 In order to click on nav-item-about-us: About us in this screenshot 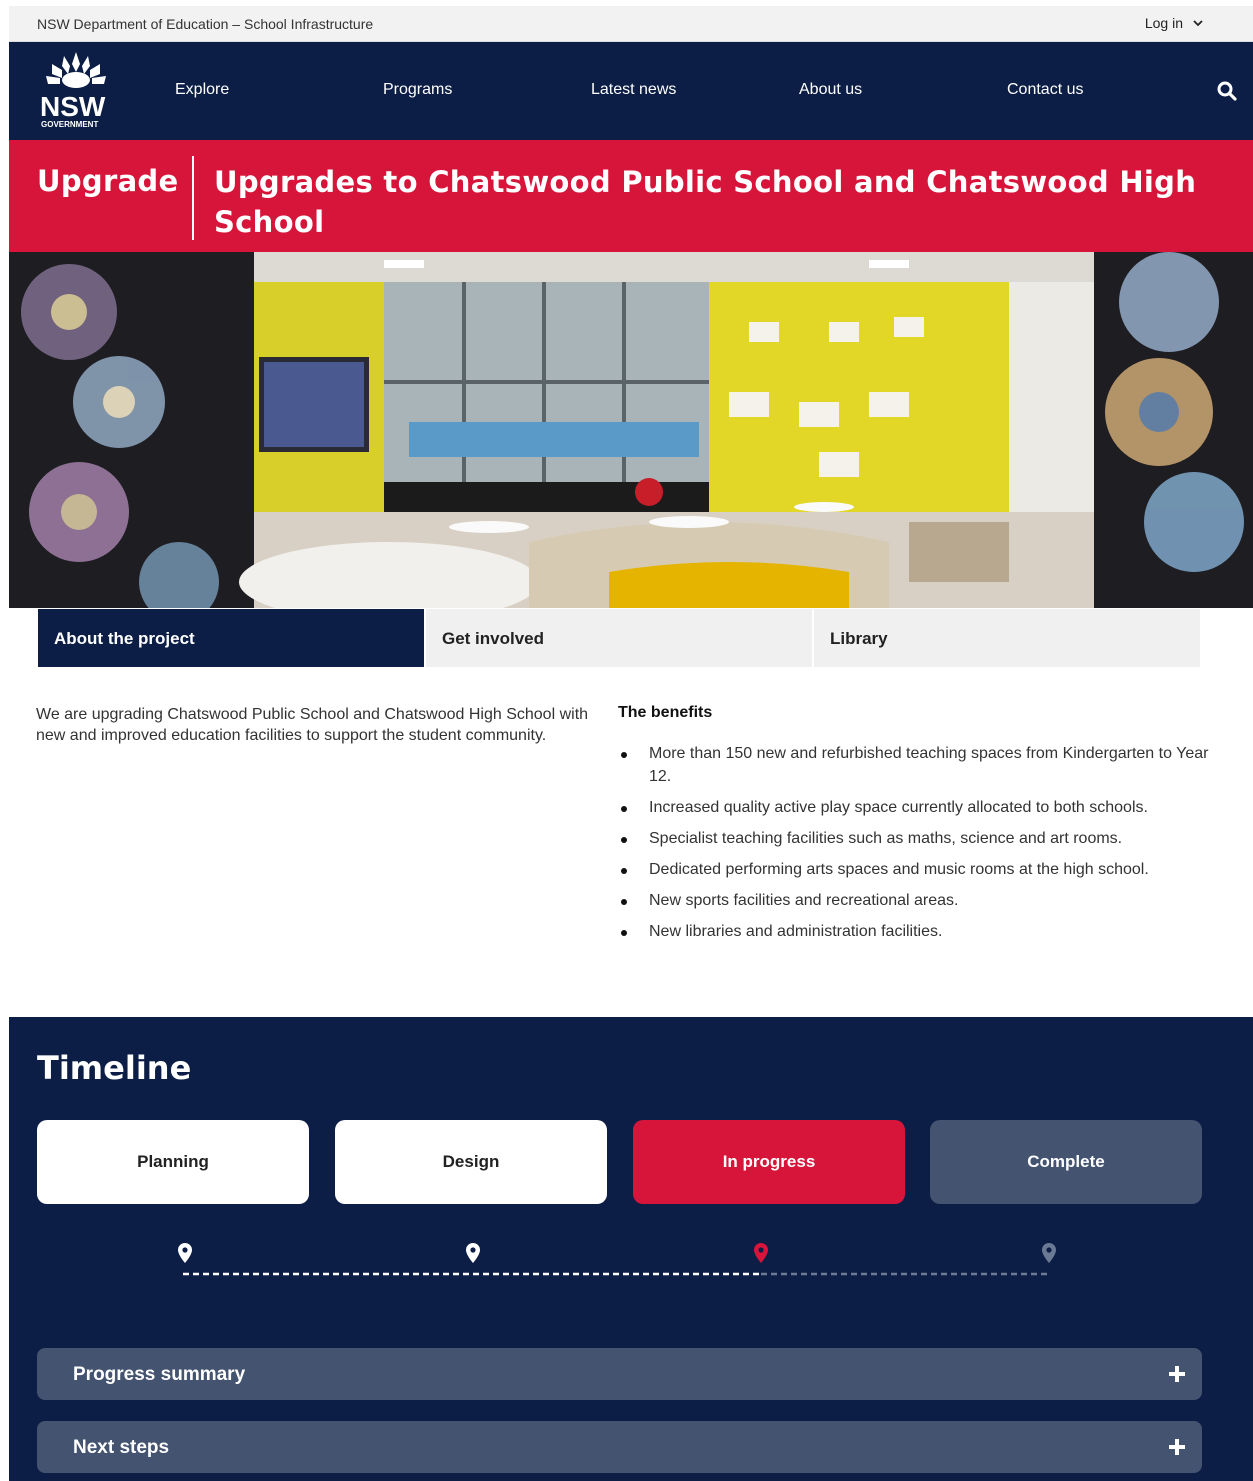, I will do `click(830, 90)`.